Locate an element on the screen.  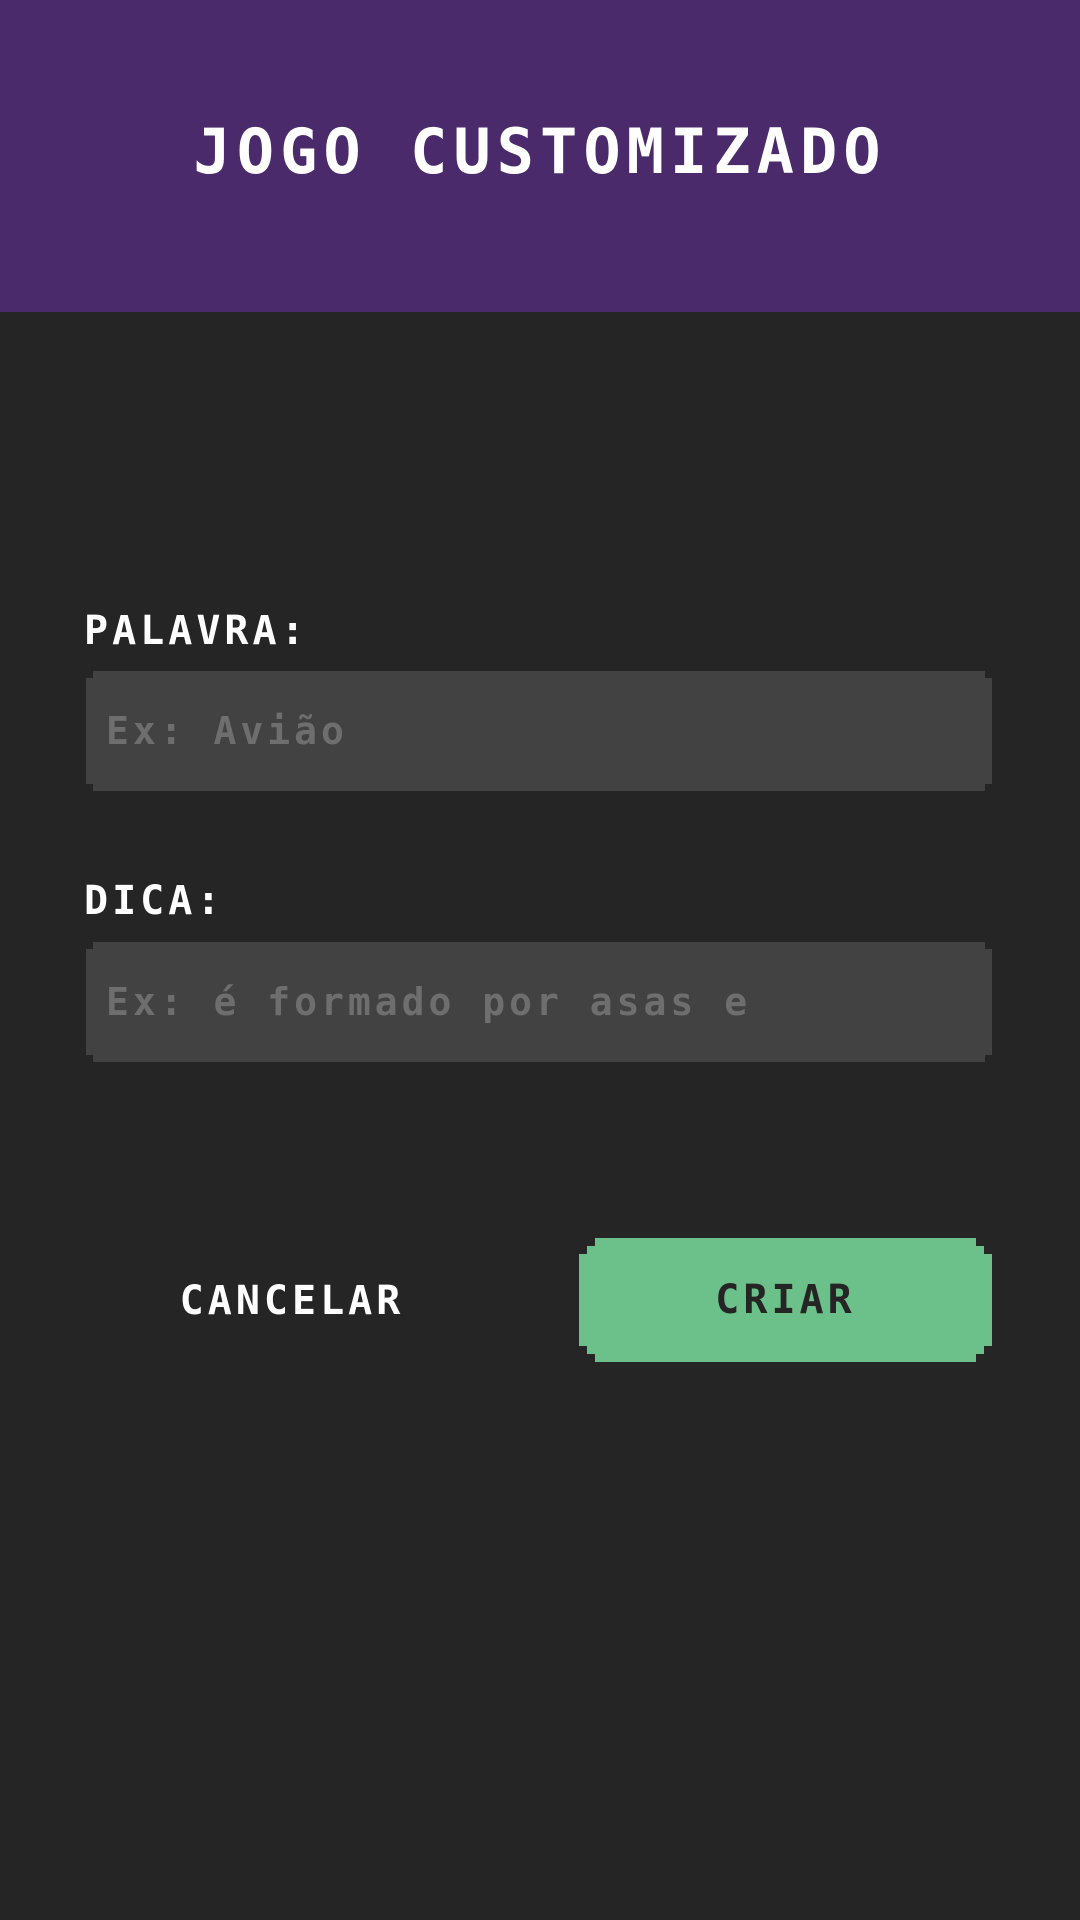
hint-field is located at coordinates (539, 1002).